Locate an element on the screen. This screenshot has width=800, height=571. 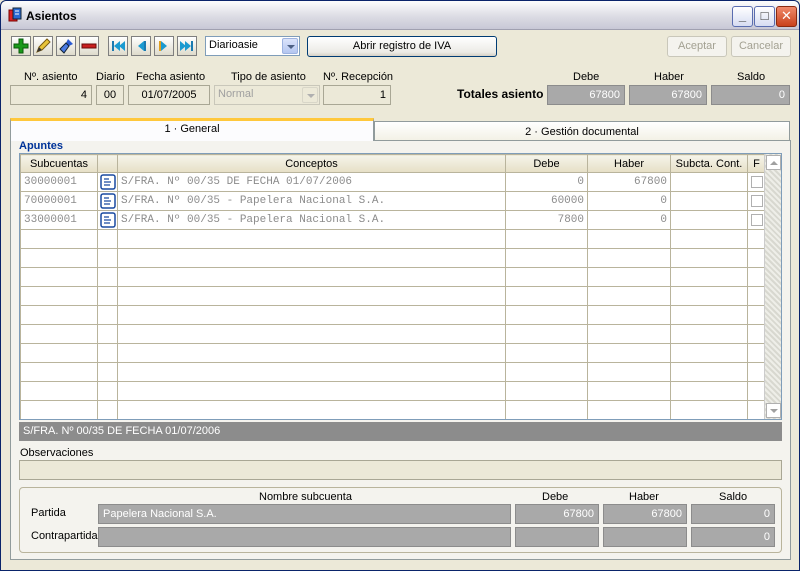
cell-concepto: S/FRA. Nº 00/35 DE FECHA 01/07/2006 is located at coordinates (311, 182).